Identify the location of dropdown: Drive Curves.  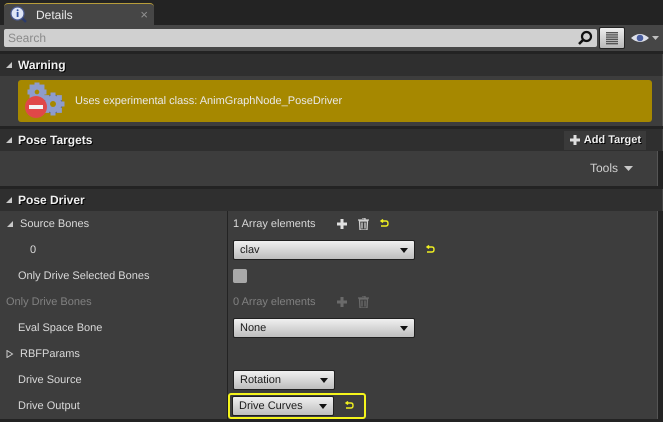
(283, 406).